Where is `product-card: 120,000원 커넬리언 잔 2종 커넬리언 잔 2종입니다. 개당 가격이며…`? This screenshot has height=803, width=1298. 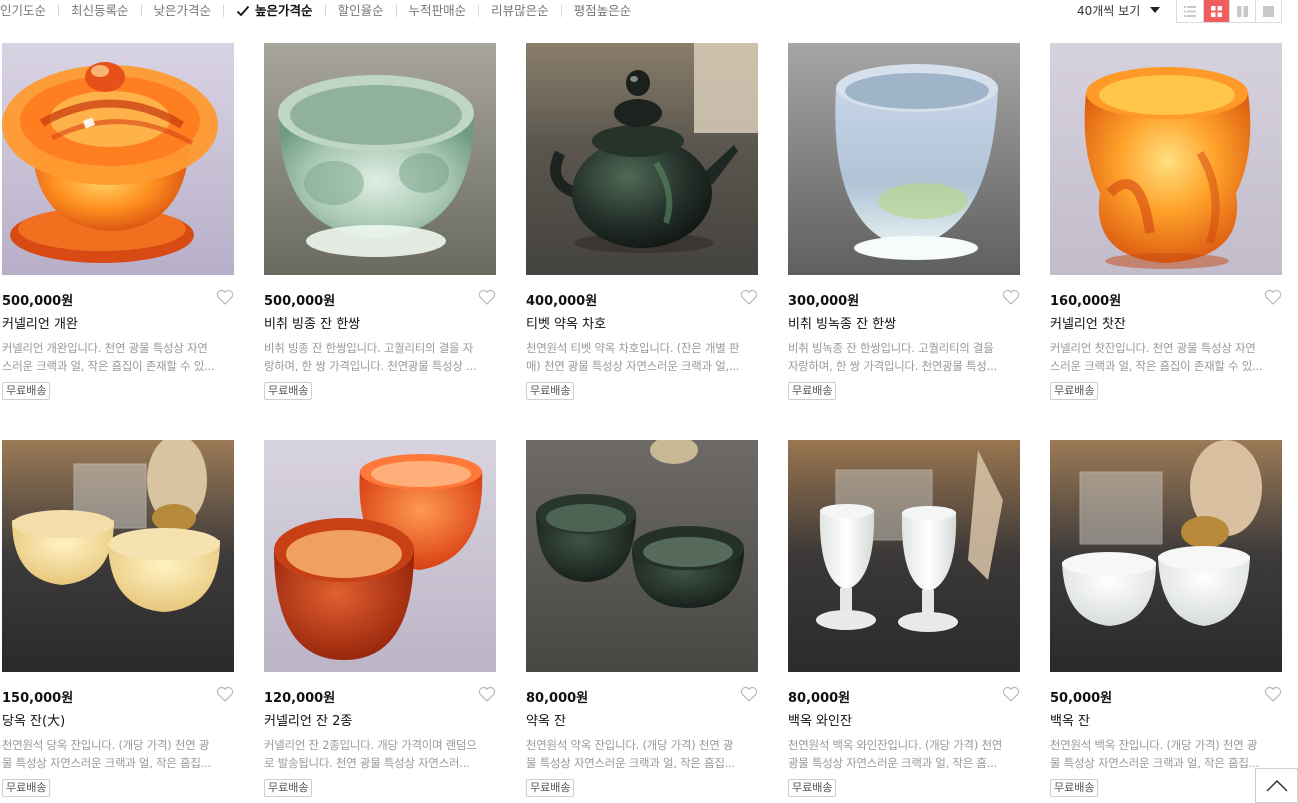
product-card: 120,000원 커넬리언 잔 2종 커넬리언 잔 2종입니다. 개당 가격이며… is located at coordinates (380, 621).